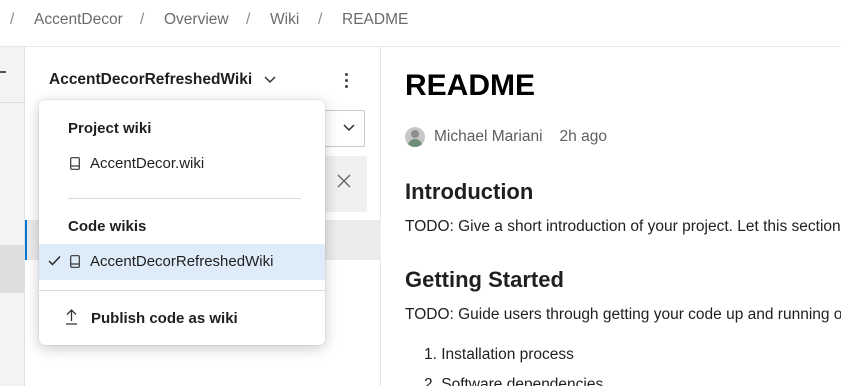 Image resolution: width=841 pixels, height=386 pixels. What do you see at coordinates (470, 85) in the screenshot?
I see `page-title: README` at bounding box center [470, 85].